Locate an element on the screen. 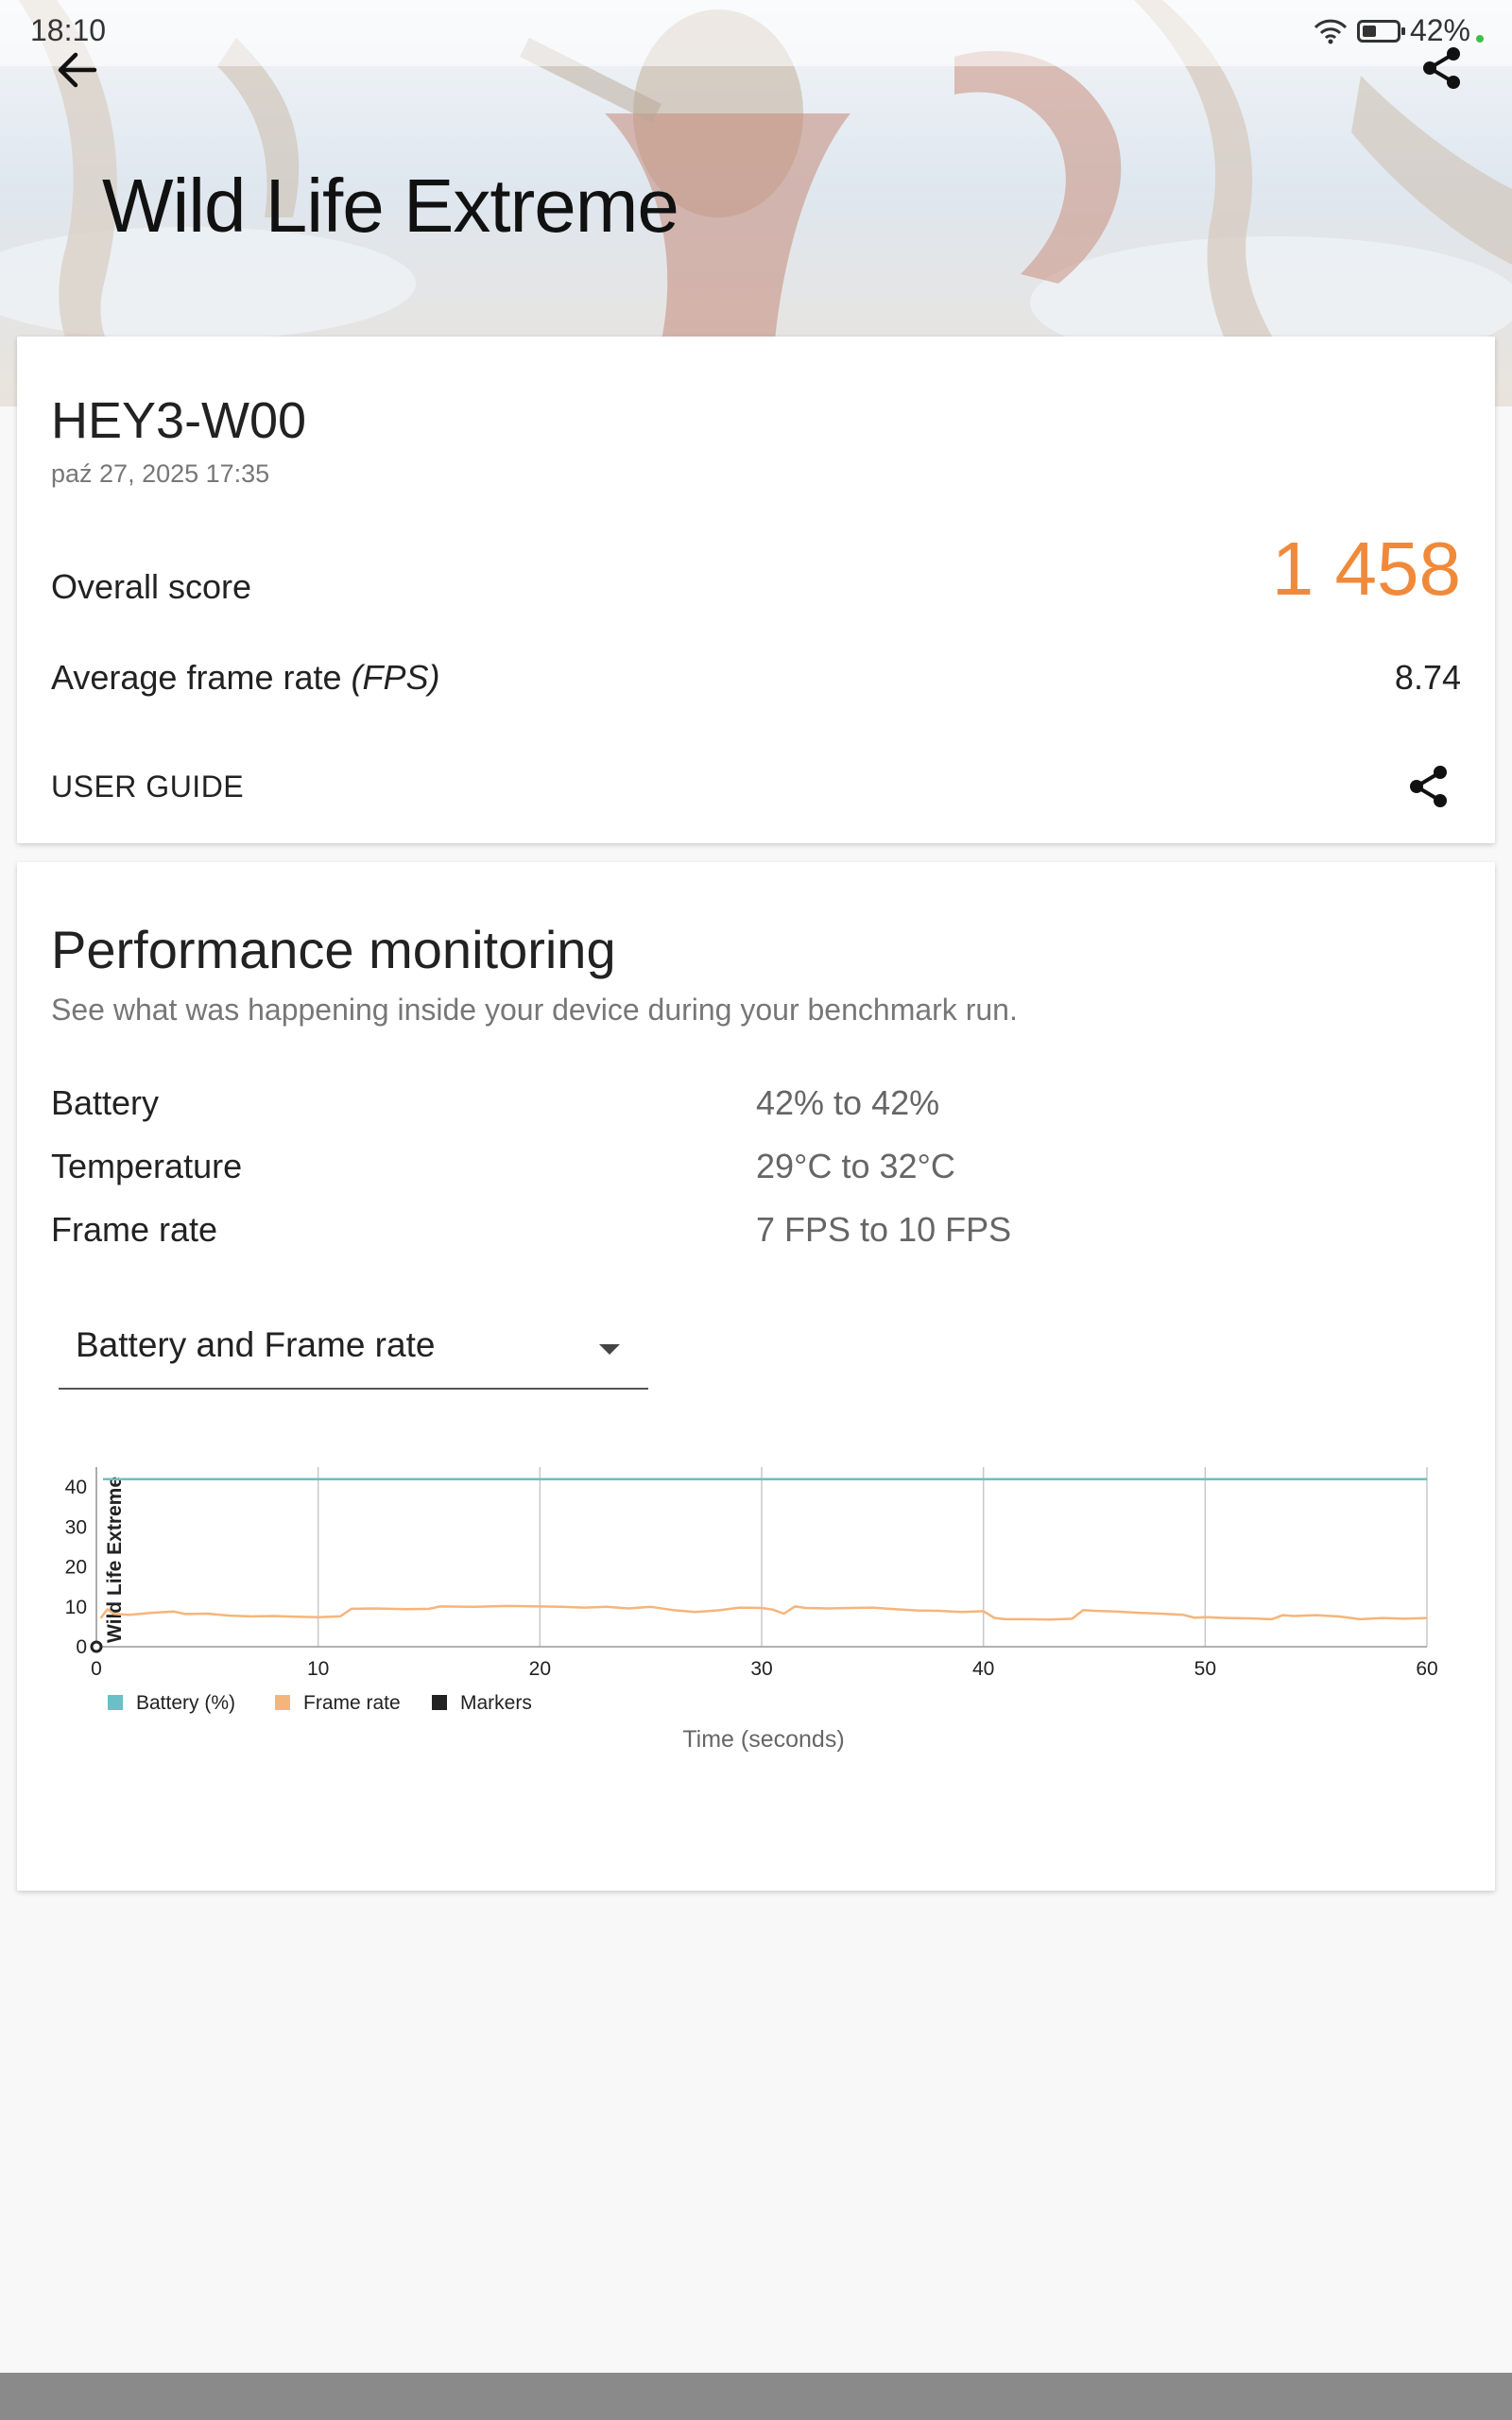 The height and width of the screenshot is (2420, 1512). average-fps-unit: (FPS) is located at coordinates (395, 678).